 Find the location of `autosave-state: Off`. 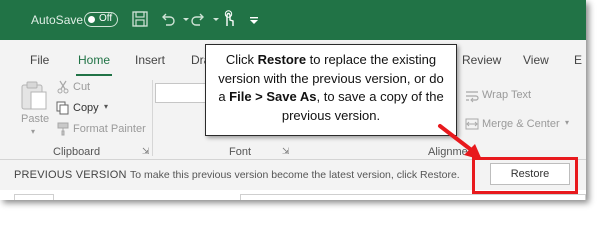

autosave-state: Off is located at coordinates (106, 18).